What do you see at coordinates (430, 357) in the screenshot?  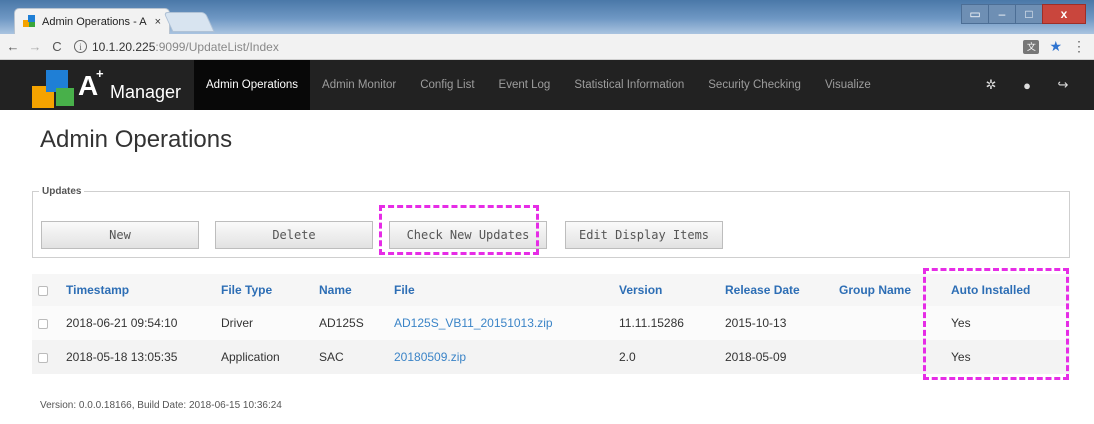 I see `file-link: 20180509.zip` at bounding box center [430, 357].